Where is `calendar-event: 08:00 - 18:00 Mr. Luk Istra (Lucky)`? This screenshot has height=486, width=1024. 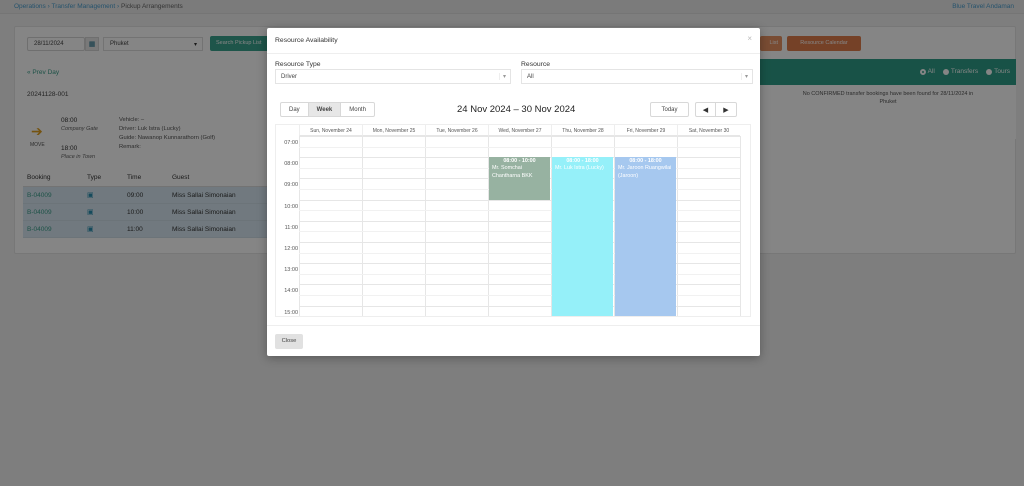 calendar-event: 08:00 - 18:00 Mr. Luk Istra (Lucky) is located at coordinates (582, 236).